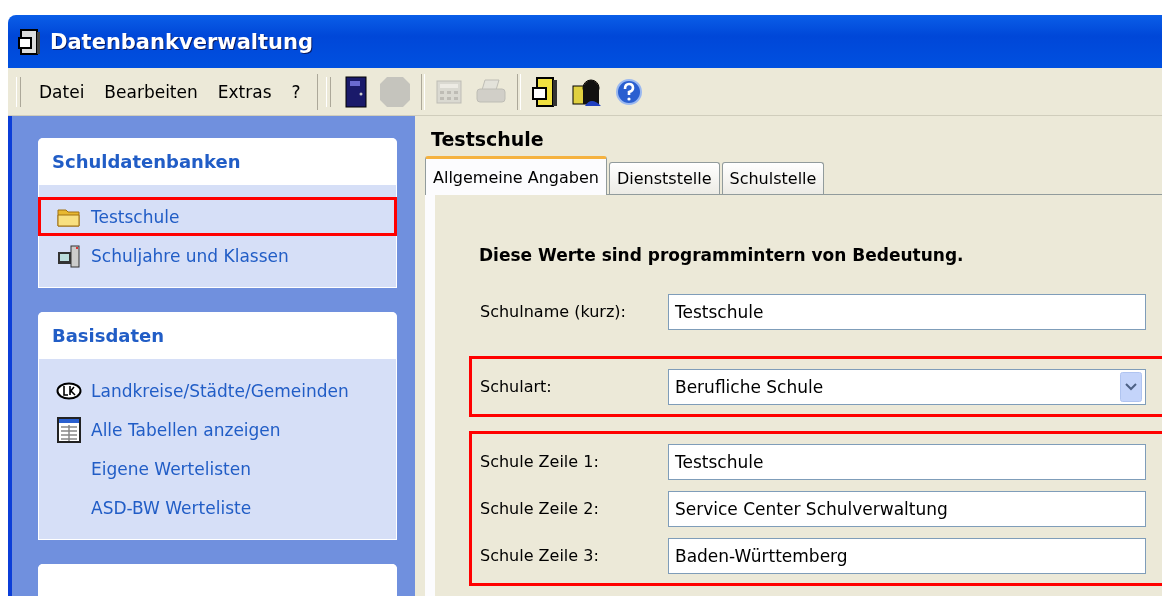  Describe the element at coordinates (907, 386) in the screenshot. I see `dropdown: Berufliche Schule` at that location.